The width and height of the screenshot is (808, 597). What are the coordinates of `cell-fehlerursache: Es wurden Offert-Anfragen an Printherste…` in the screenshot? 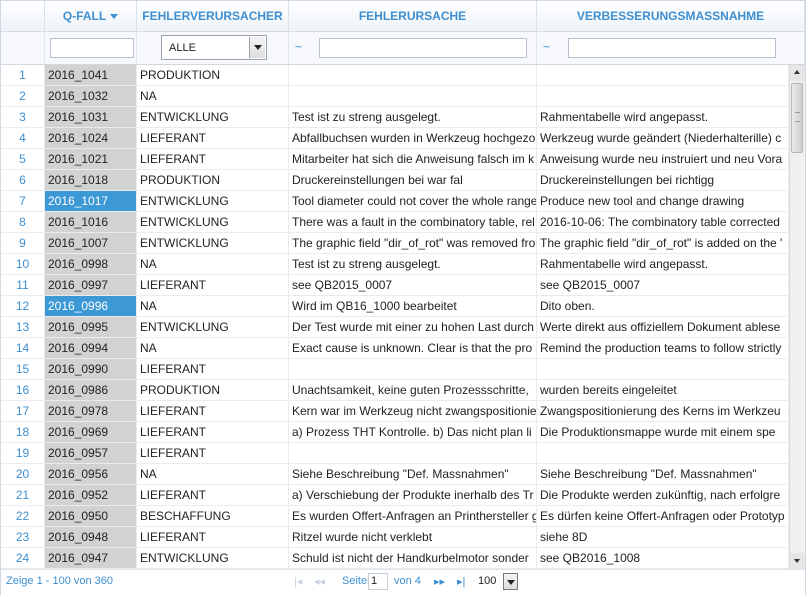 It's located at (413, 516).